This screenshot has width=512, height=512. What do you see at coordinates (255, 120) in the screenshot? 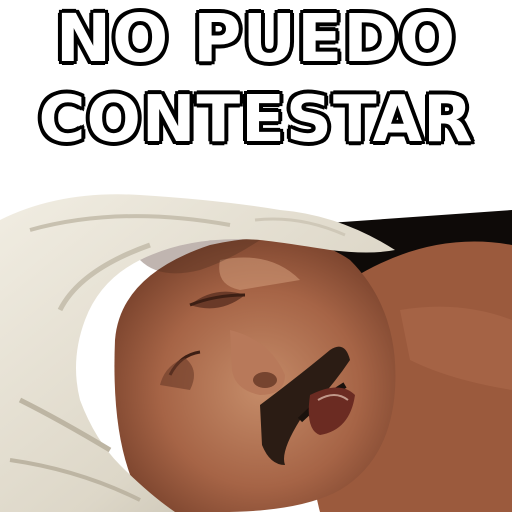
I see `caption-line-2: CONTESTAR` at bounding box center [255, 120].